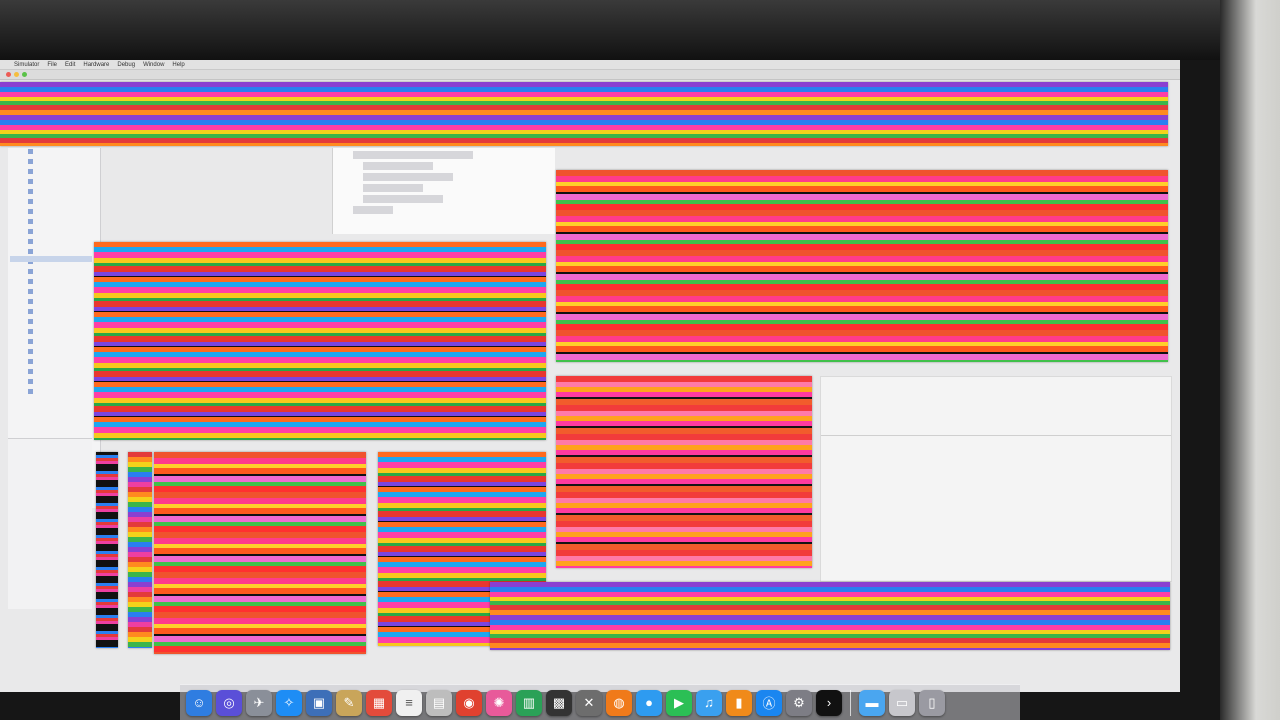 This screenshot has height=720, width=1280. Describe the element at coordinates (996, 479) in the screenshot. I see `inspector-panel` at that location.